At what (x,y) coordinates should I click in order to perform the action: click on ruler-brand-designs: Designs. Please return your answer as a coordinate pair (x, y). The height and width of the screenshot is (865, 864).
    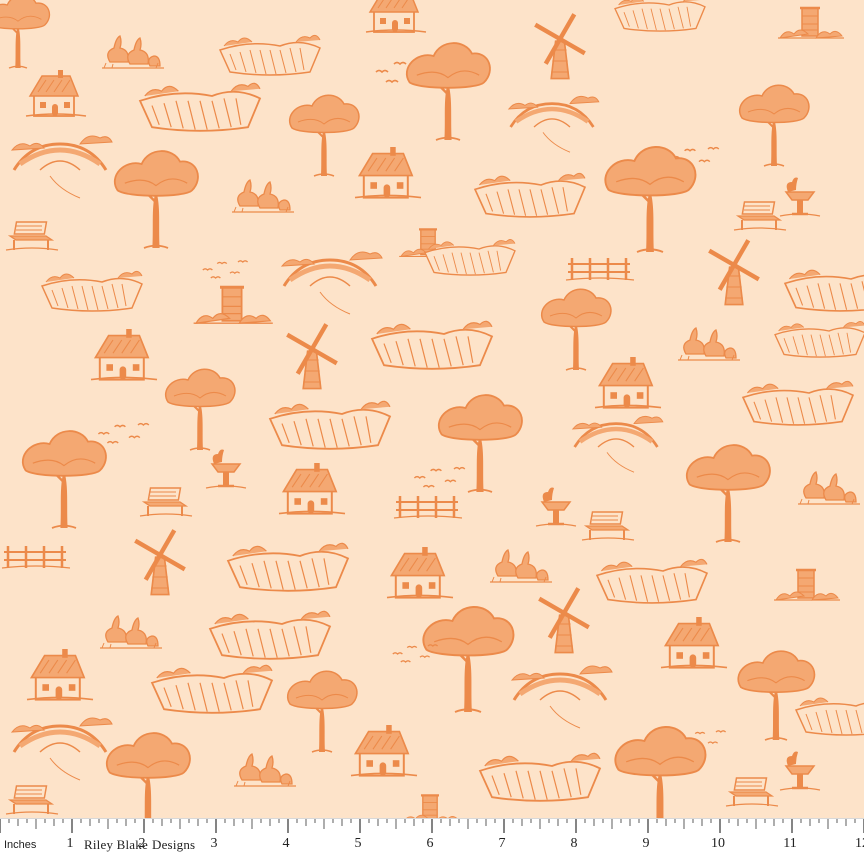
    Looking at the image, I should click on (174, 844).